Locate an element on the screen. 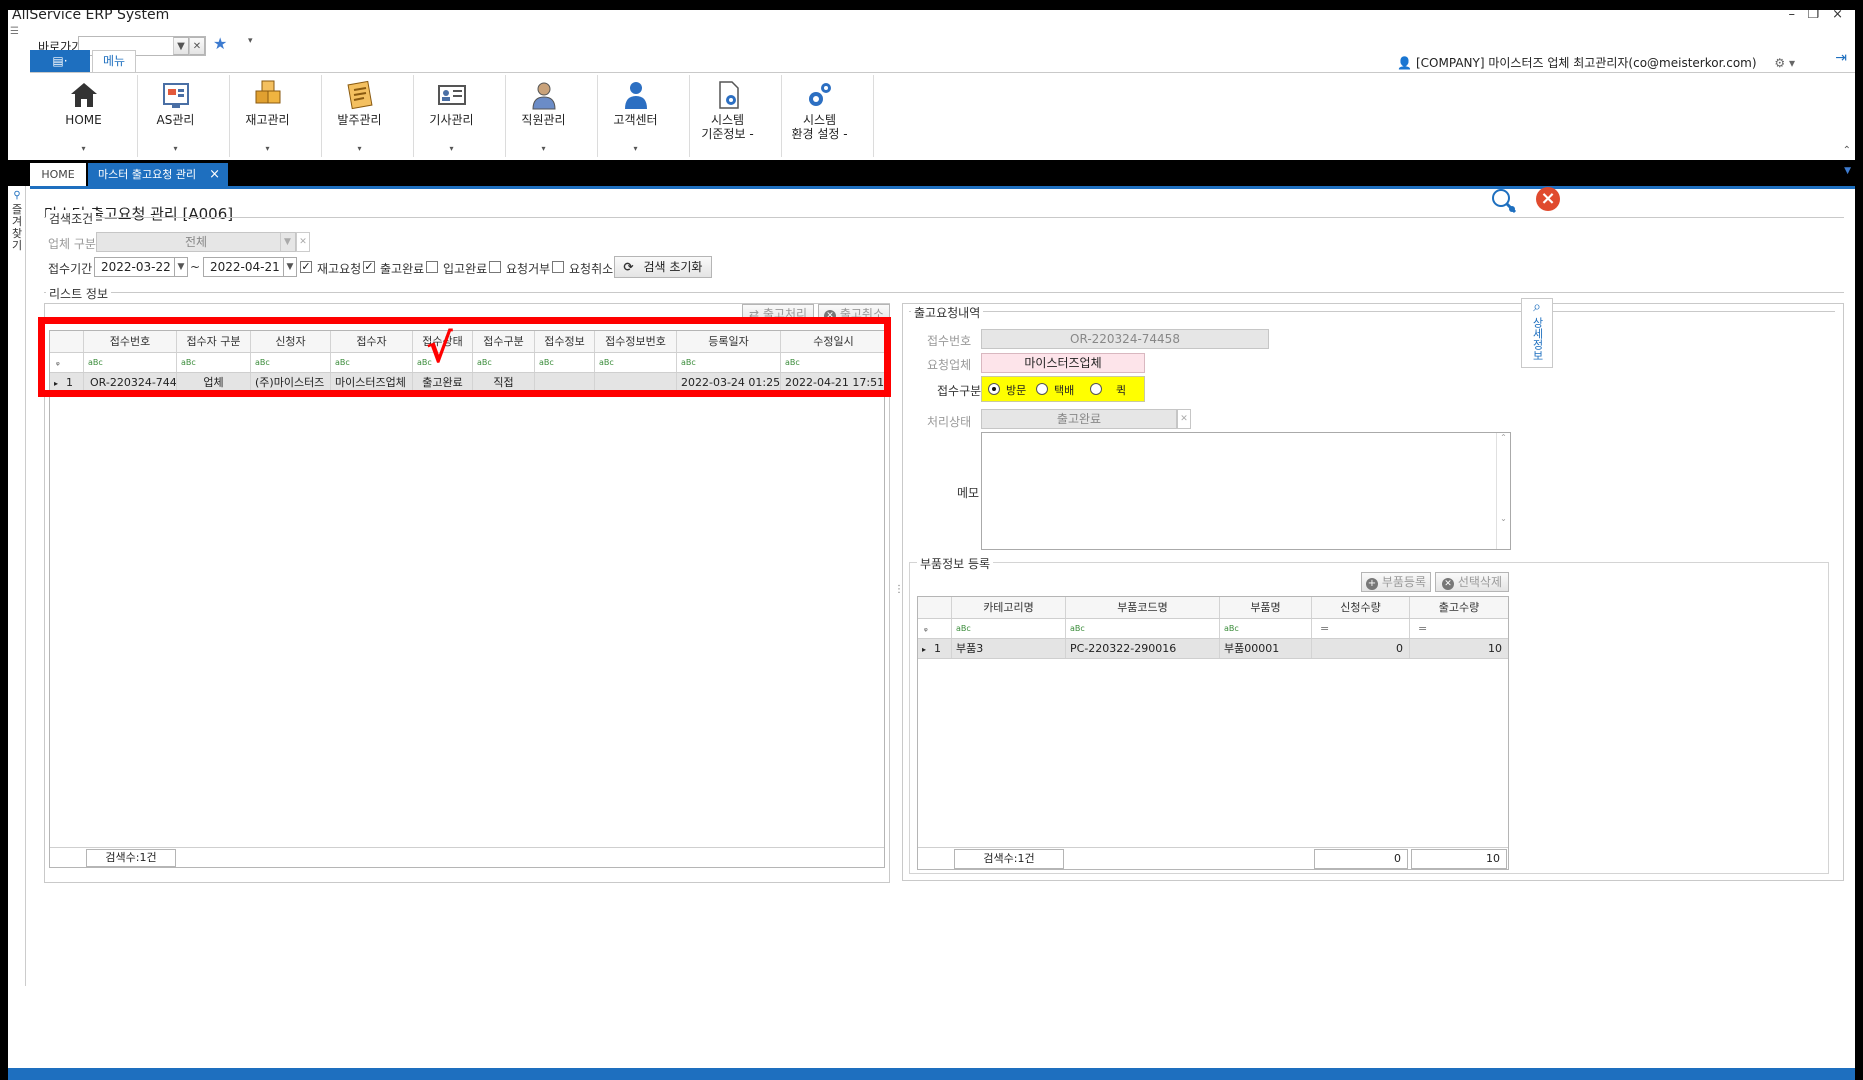  check-stock-request: ✓ is located at coordinates (306, 267).